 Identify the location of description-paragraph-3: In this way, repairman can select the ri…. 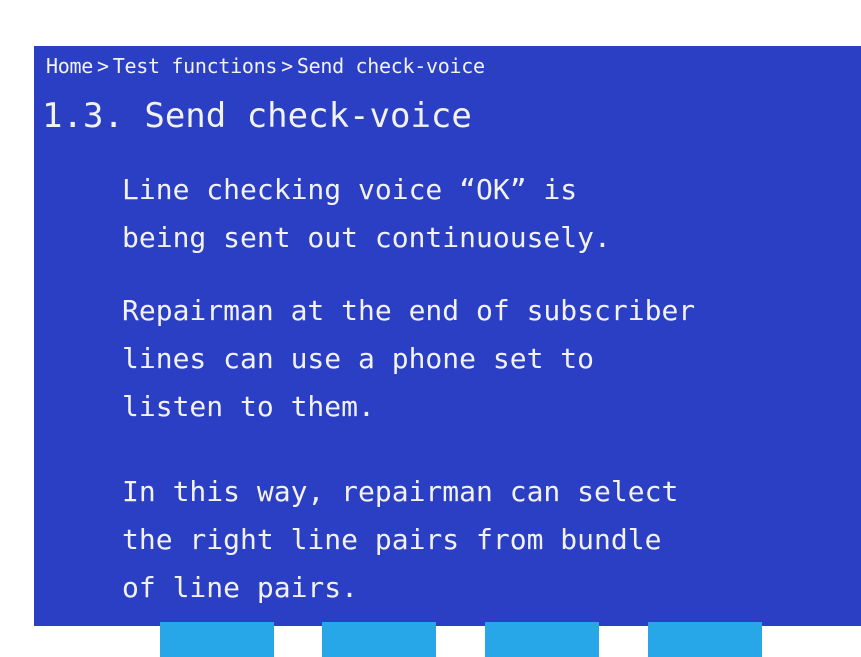
(400, 539).